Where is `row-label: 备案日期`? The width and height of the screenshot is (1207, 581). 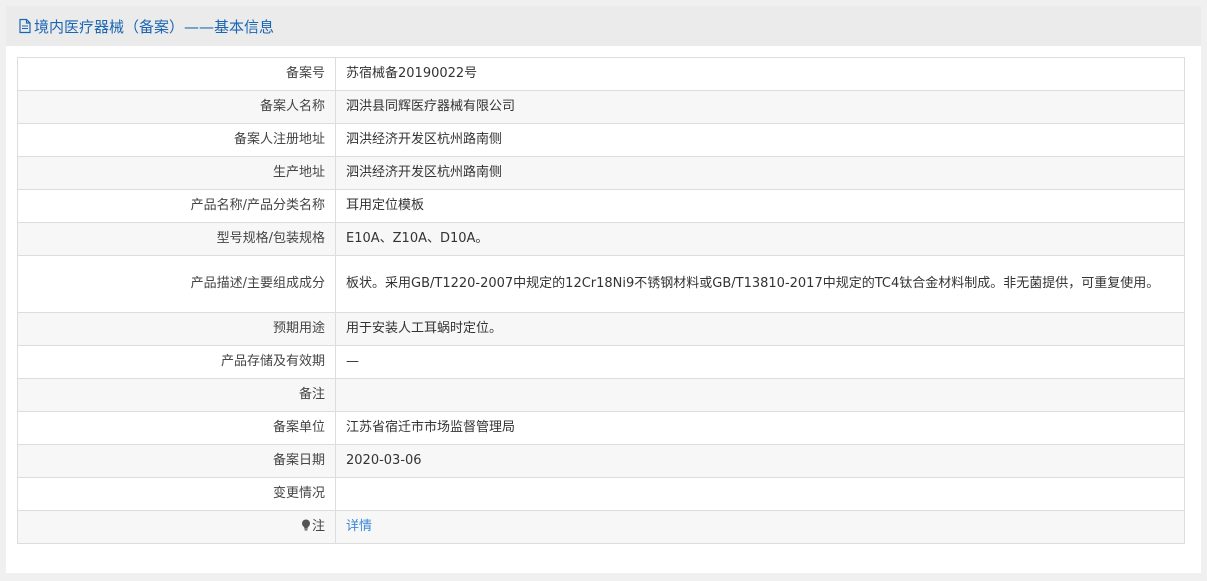 row-label: 备案日期 is located at coordinates (176, 461).